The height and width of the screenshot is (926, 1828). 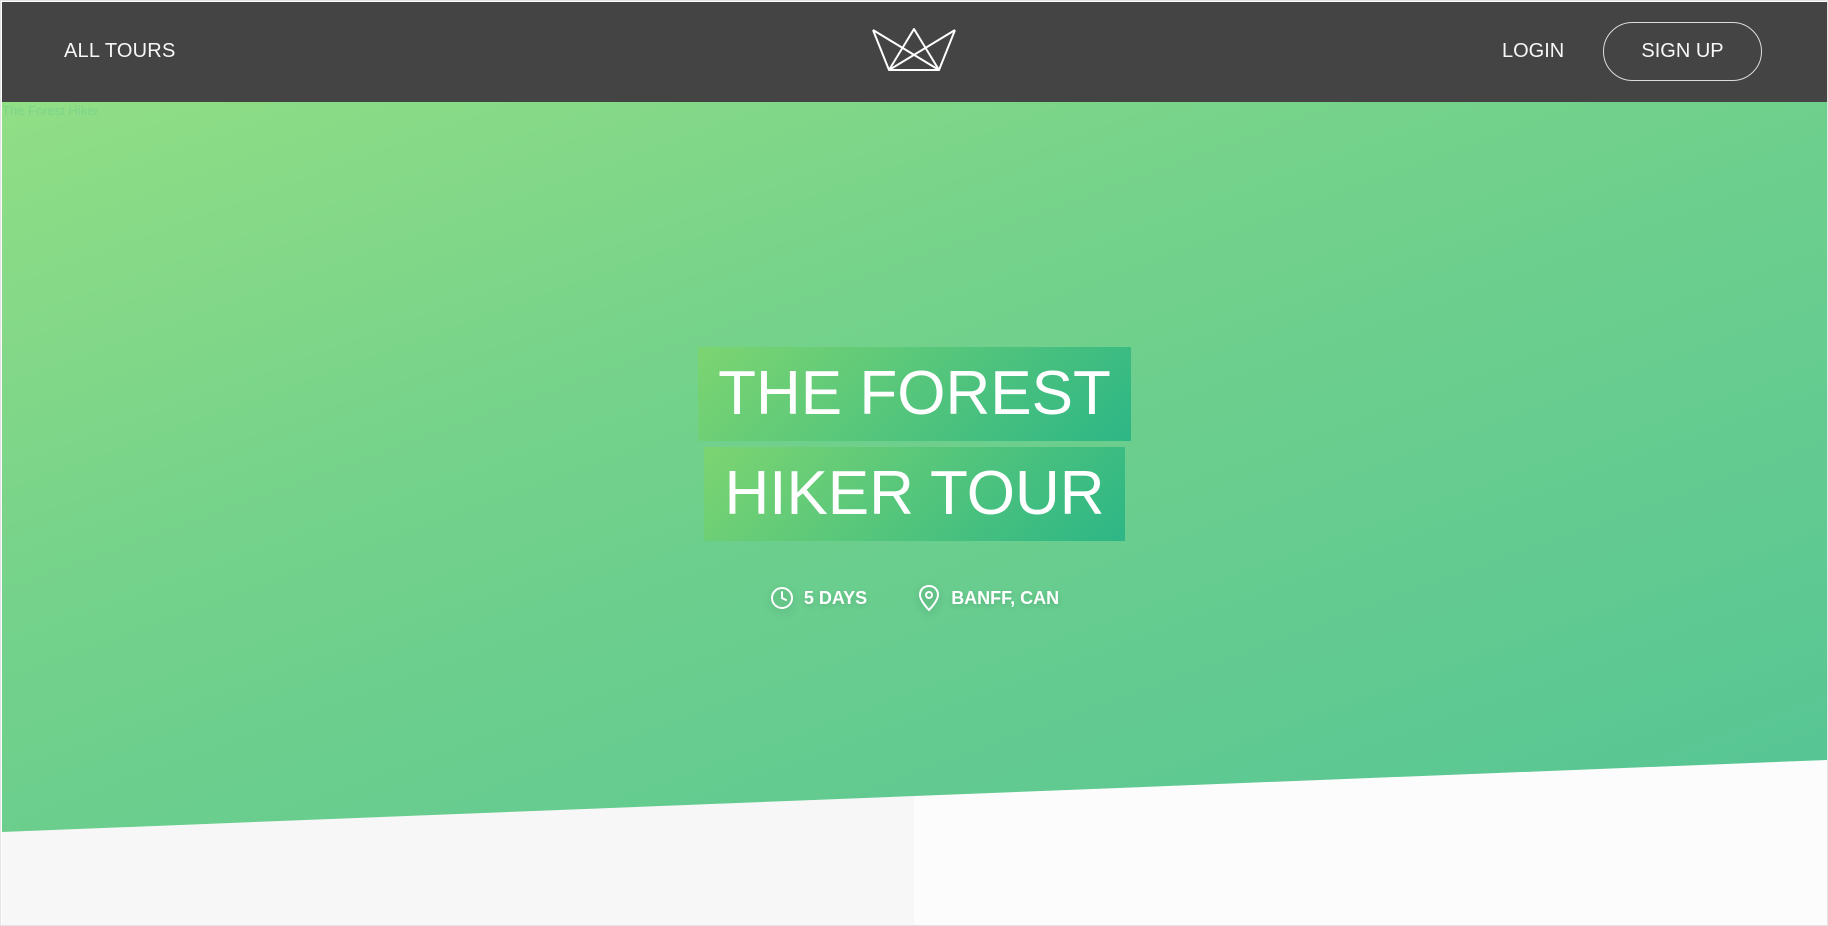 I want to click on tour-title-line-2: HIKER TOUR, so click(x=914, y=494).